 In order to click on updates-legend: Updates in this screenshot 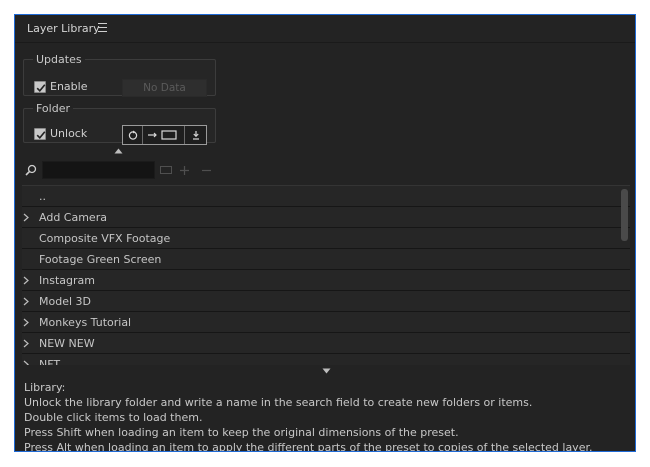, I will do `click(59, 59)`.